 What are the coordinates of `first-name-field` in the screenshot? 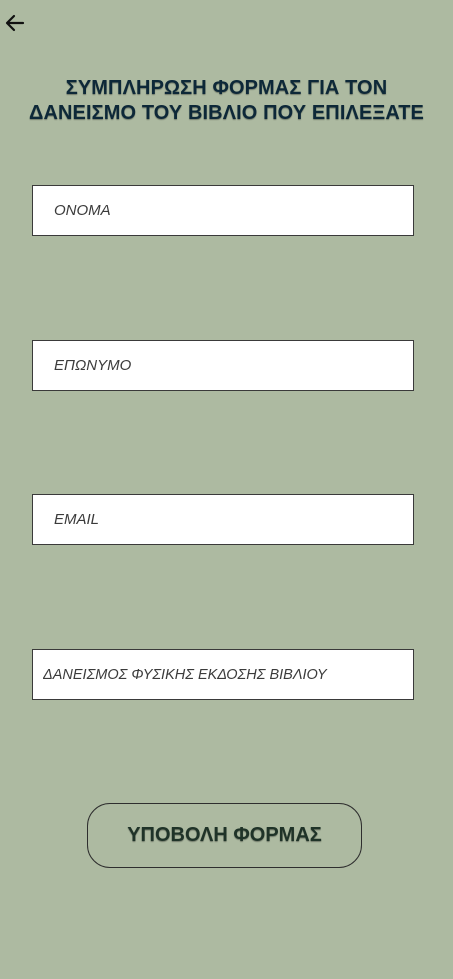 It's located at (223, 210).